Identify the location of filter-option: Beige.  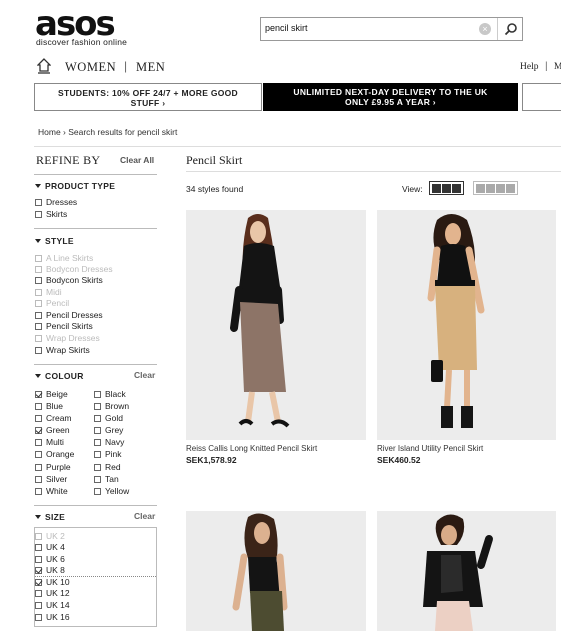
(51, 394).